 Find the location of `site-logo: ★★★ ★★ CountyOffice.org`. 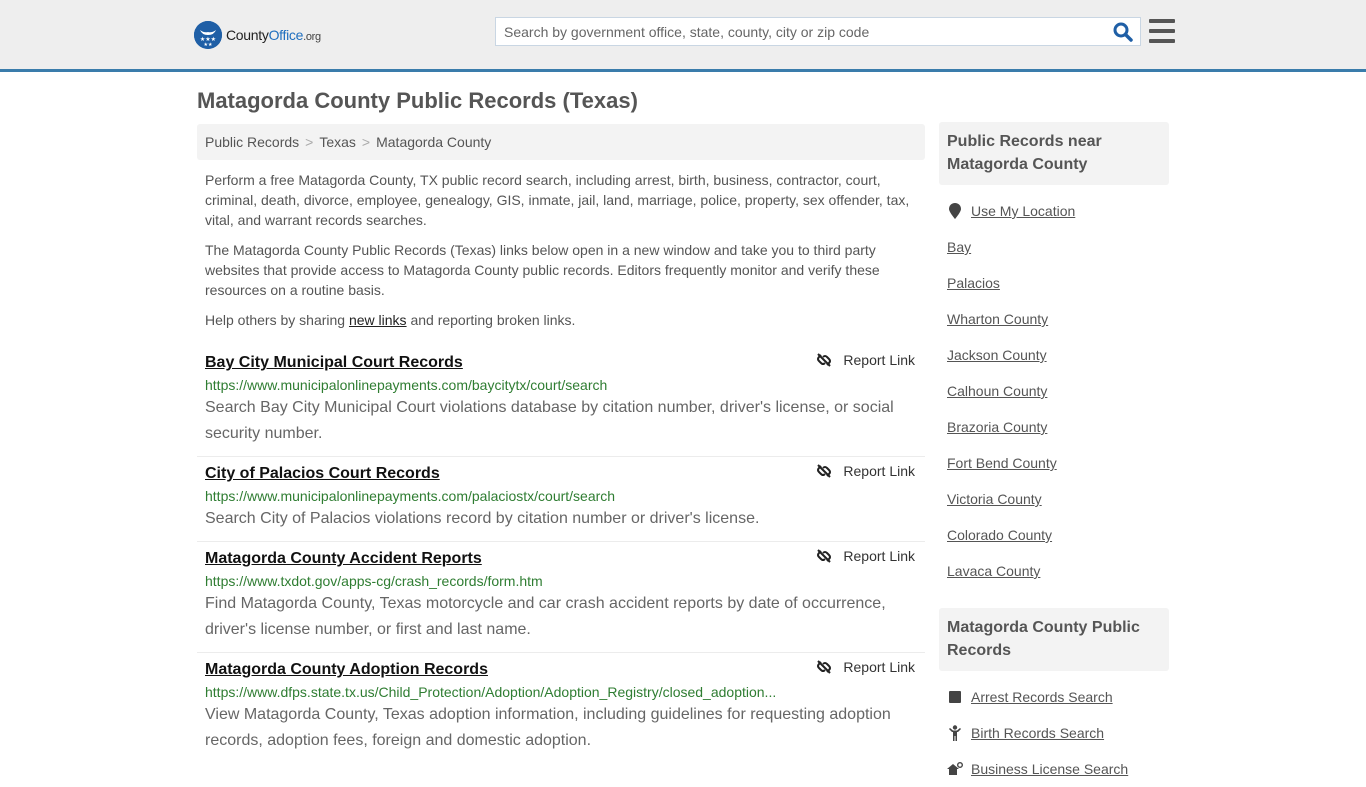

site-logo: ★★★ ★★ CountyOffice.org is located at coordinates (257, 35).